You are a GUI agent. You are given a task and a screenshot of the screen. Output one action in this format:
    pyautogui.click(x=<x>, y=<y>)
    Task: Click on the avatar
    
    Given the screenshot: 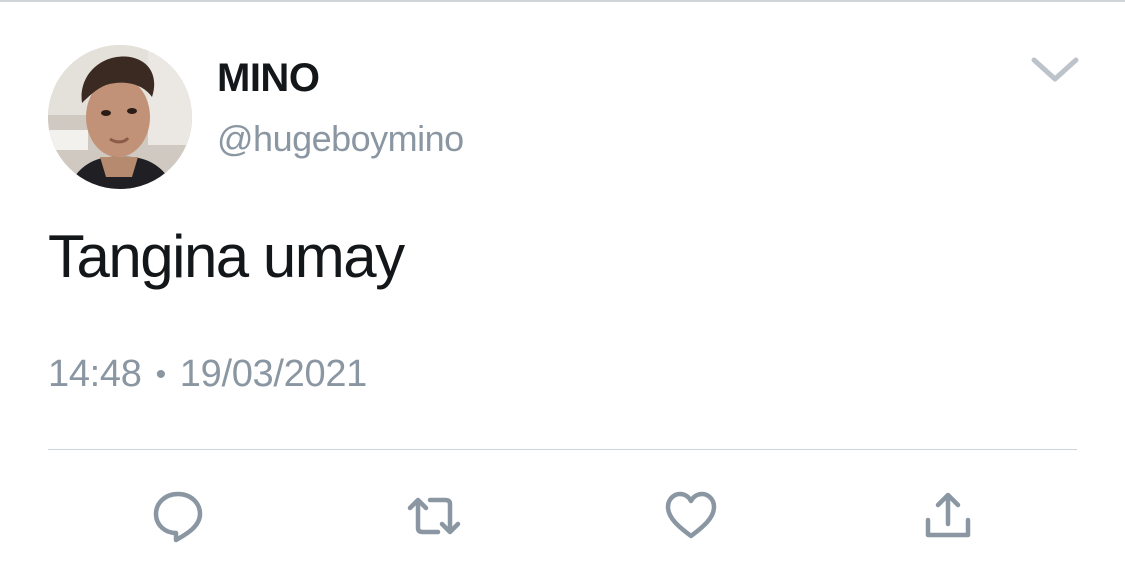 What is the action you would take?
    pyautogui.click(x=120, y=117)
    